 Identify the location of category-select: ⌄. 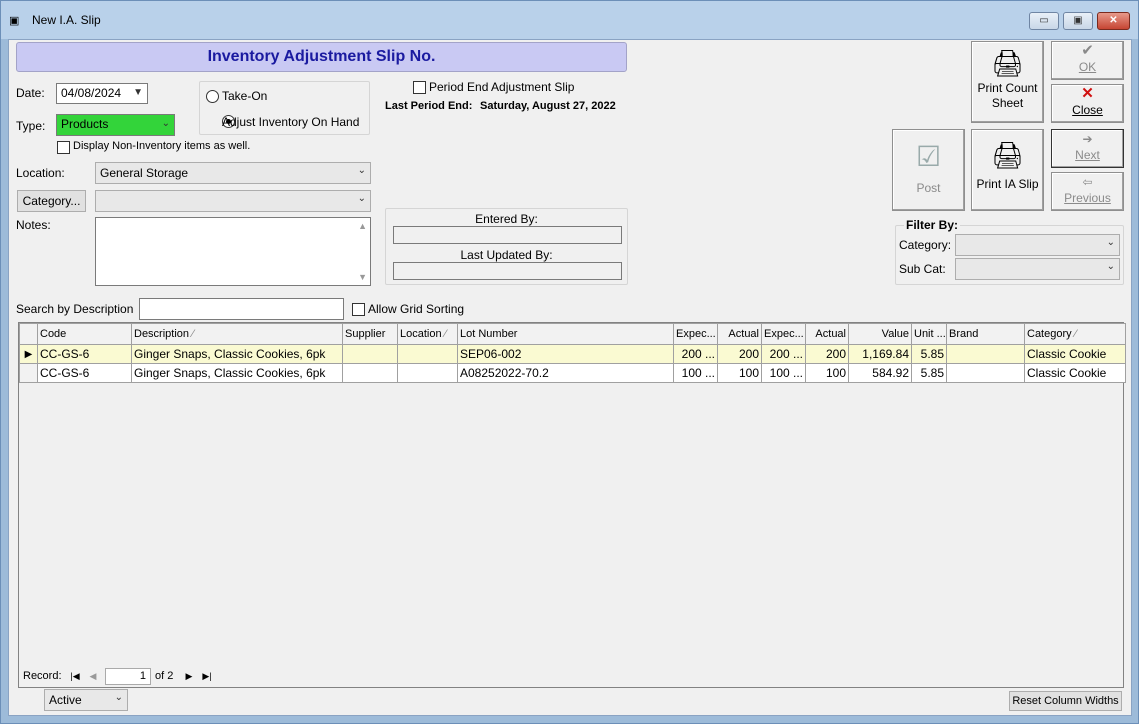
(233, 201).